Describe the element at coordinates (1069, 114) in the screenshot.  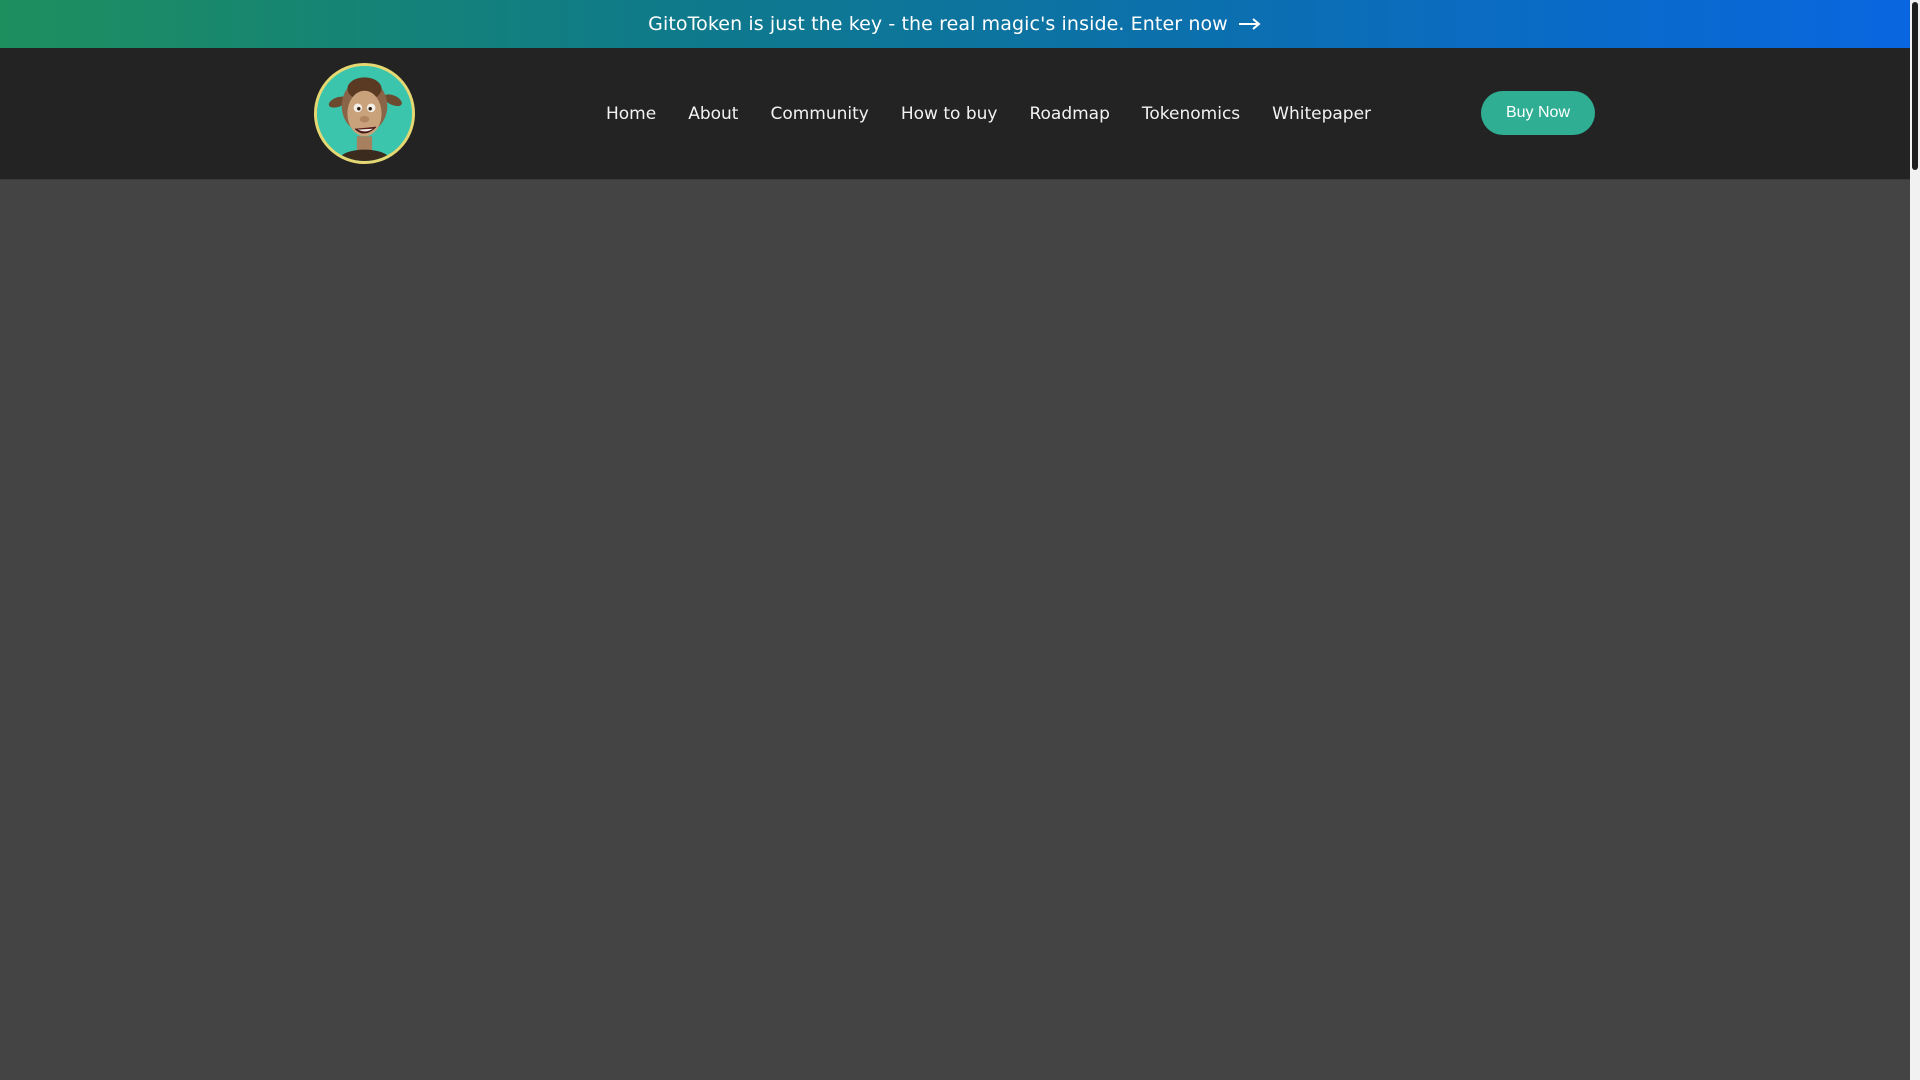
I see `nav-roadmap: Roadmap` at that location.